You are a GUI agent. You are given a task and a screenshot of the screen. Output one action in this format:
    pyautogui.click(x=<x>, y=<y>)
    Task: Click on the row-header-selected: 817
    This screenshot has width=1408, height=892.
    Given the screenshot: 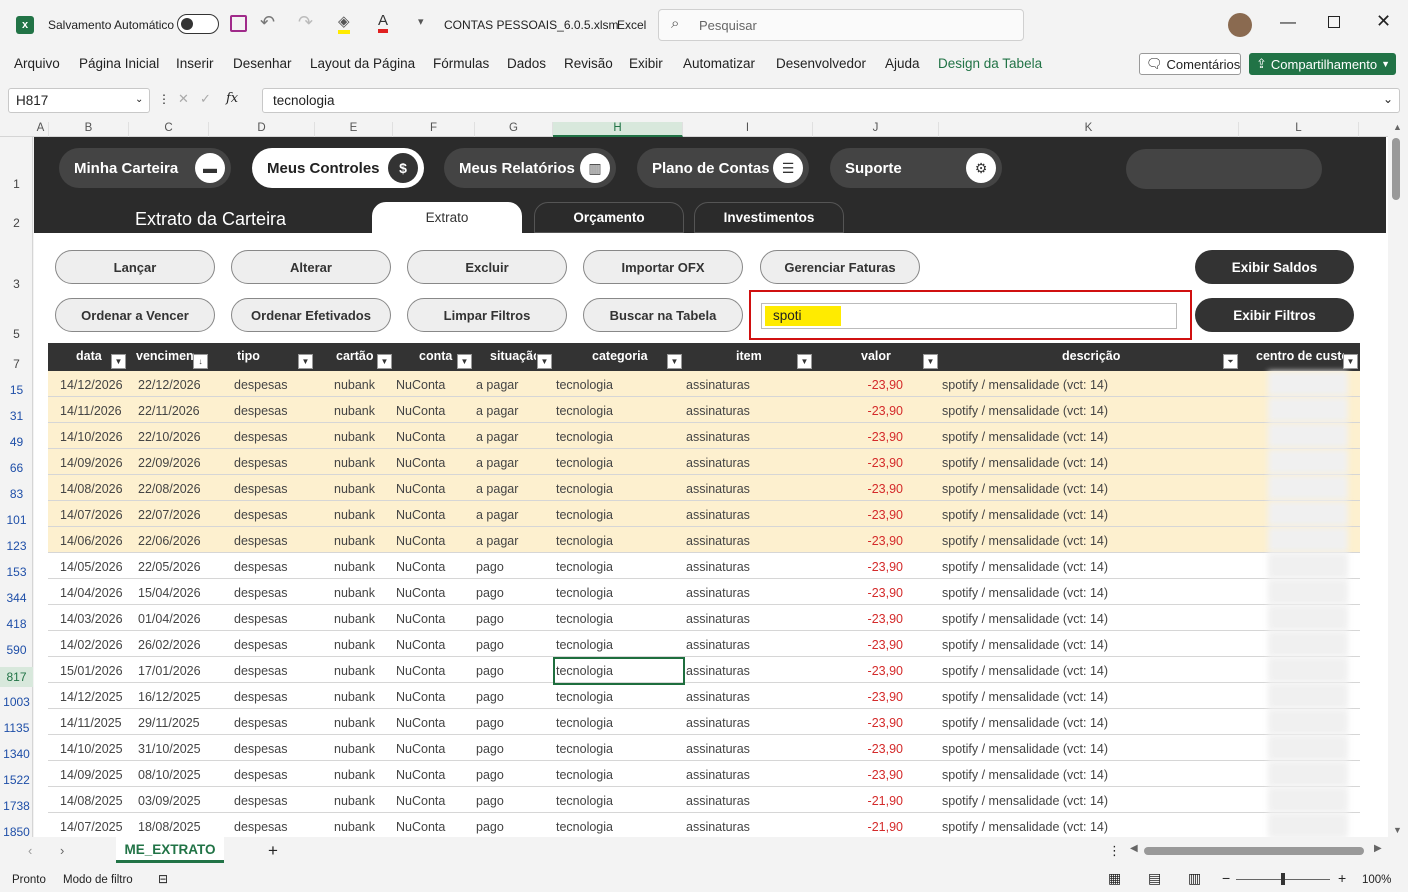 What is the action you would take?
    pyautogui.click(x=16, y=677)
    